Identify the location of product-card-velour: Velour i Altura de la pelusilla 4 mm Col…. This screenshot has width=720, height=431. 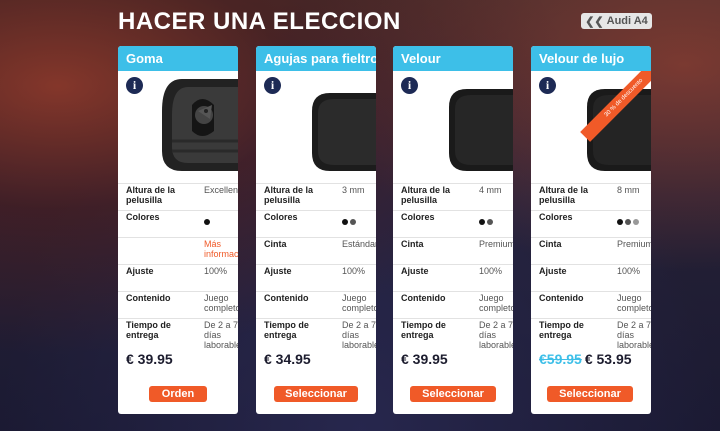
(453, 230).